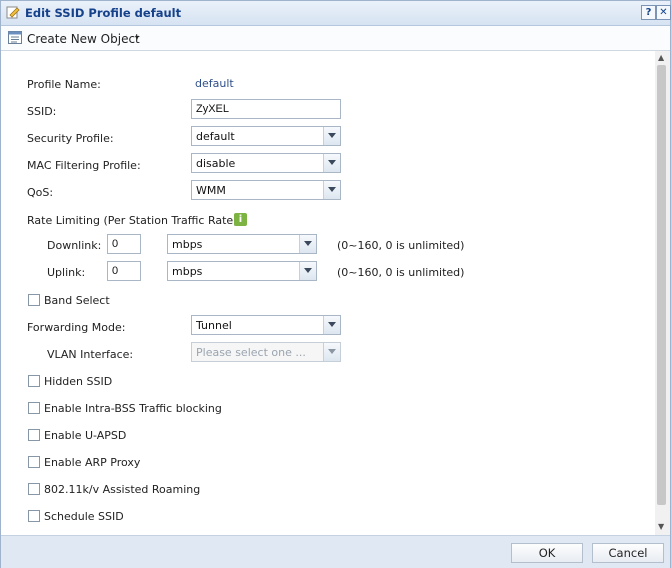 Image resolution: width=671 pixels, height=568 pixels. I want to click on downlink-unit-select: mbps, so click(242, 244).